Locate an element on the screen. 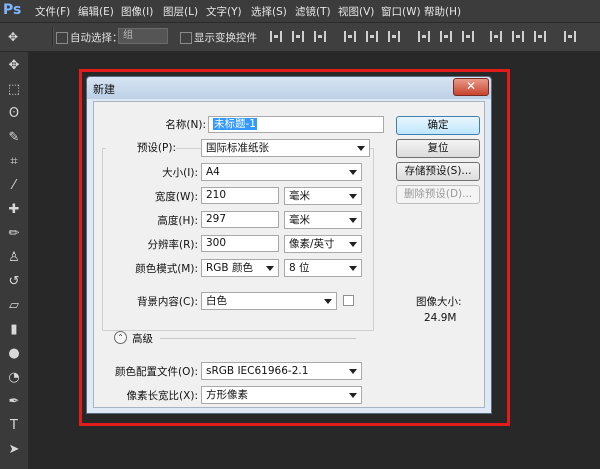 Image resolution: width=600 pixels, height=469 pixels. color-profile-label: 颜色配置文件(O): is located at coordinates (156, 372).